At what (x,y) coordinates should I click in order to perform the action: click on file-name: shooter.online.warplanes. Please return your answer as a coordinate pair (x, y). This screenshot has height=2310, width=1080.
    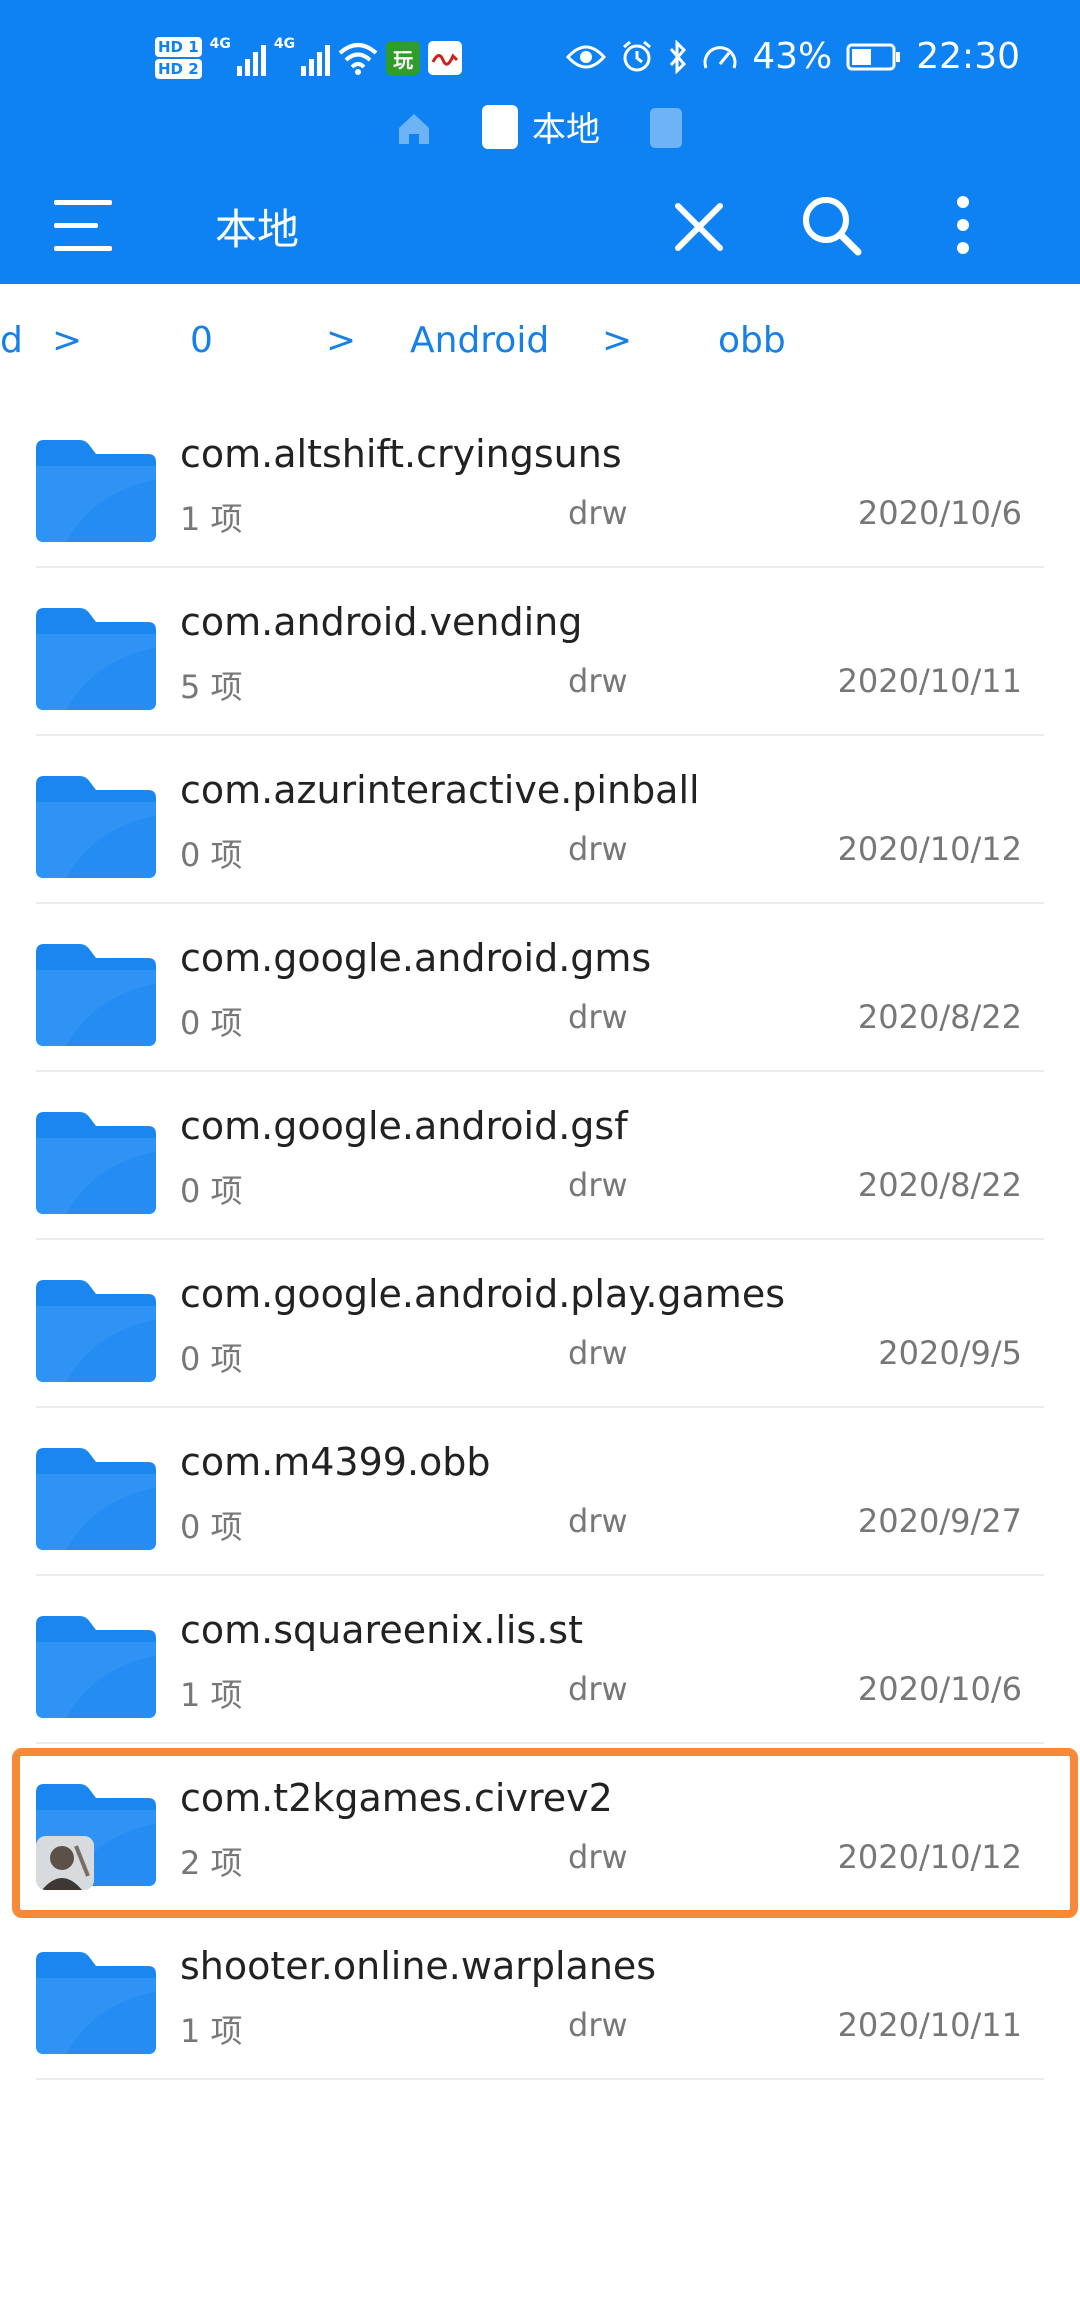
    Looking at the image, I should click on (418, 1966).